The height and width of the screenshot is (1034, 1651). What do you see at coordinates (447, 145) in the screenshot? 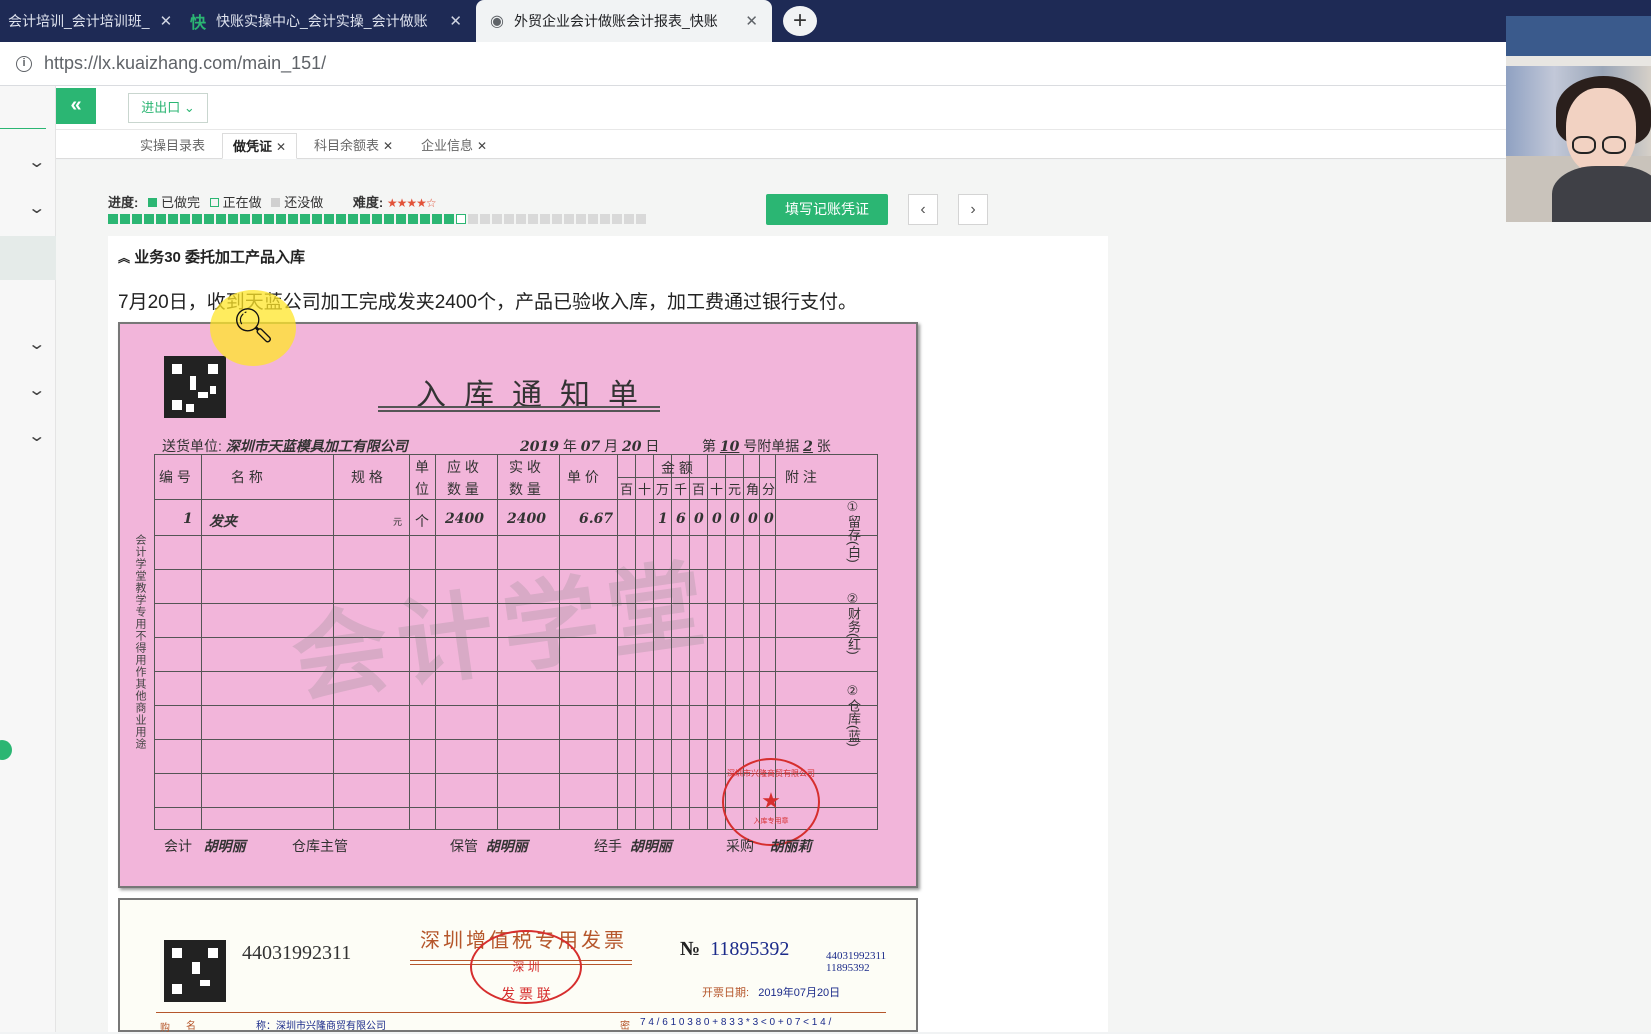
I see `tab-label: 企业信息` at bounding box center [447, 145].